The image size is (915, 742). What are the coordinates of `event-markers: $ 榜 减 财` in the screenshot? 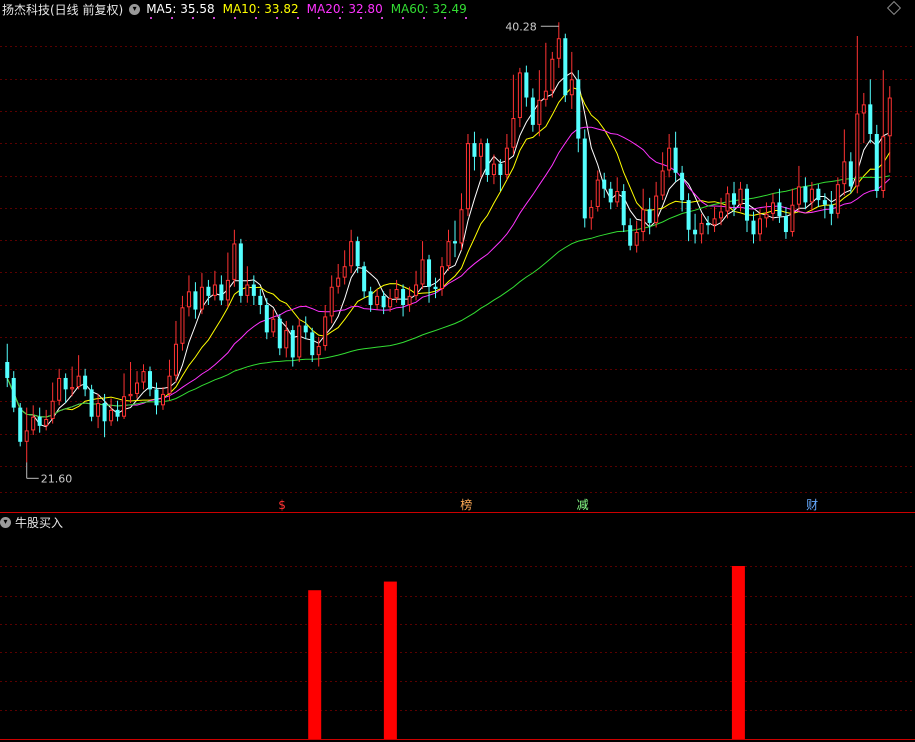 It's located at (548, 504).